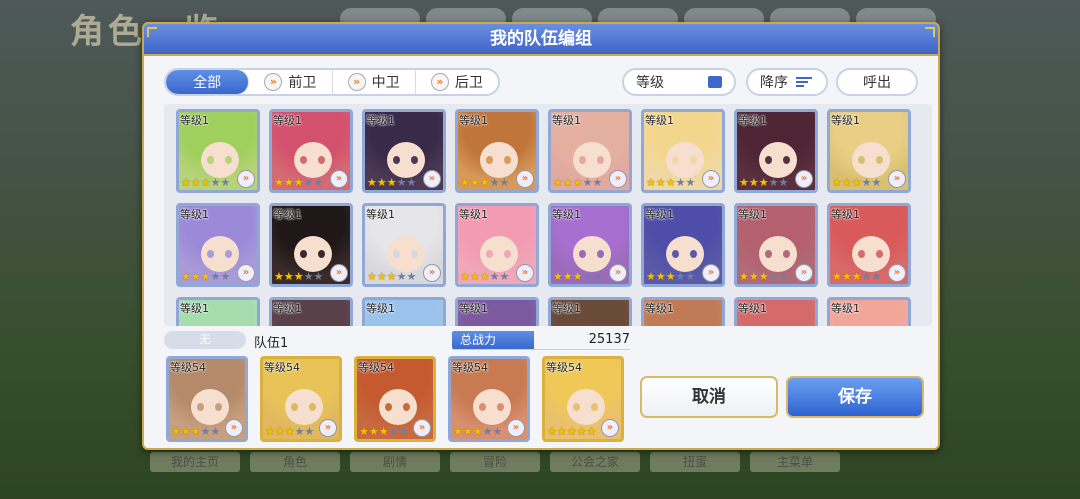 The image size is (1080, 499). What do you see at coordinates (774, 83) in the screenshot?
I see `sort-order-label: 降序` at bounding box center [774, 83].